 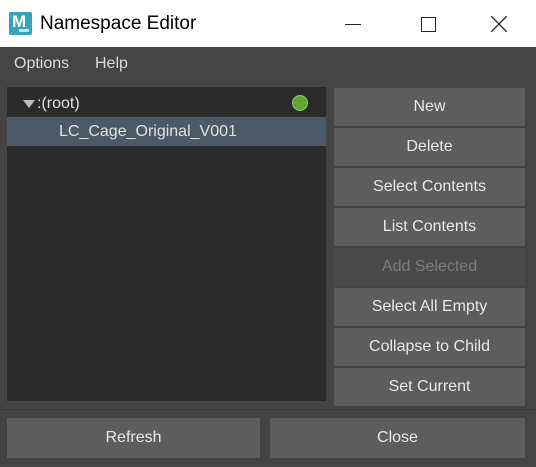 What do you see at coordinates (118, 23) in the screenshot?
I see `window-title: Namespace Editor` at bounding box center [118, 23].